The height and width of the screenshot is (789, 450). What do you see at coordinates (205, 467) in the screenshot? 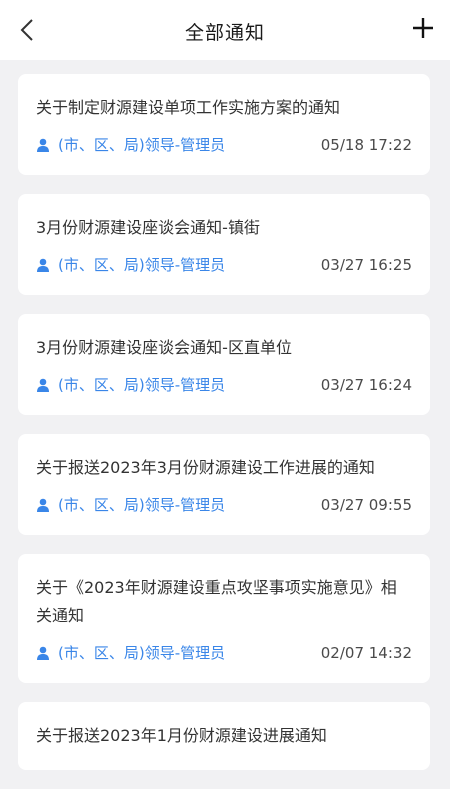
I see `notice-title: 关于报送2023年3月份财源建设工作进展的通知` at bounding box center [205, 467].